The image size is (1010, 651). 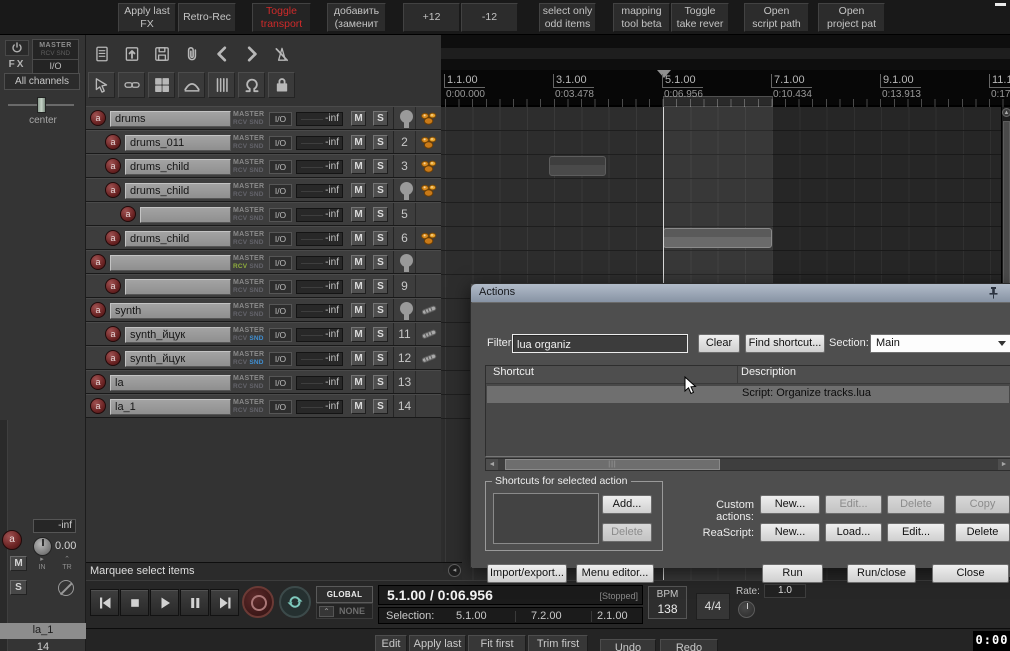 What do you see at coordinates (263, 358) in the screenshot?
I see `track-row: a synth_йцук MASTER RCV SND I/O -inf M S 12` at bounding box center [263, 358].